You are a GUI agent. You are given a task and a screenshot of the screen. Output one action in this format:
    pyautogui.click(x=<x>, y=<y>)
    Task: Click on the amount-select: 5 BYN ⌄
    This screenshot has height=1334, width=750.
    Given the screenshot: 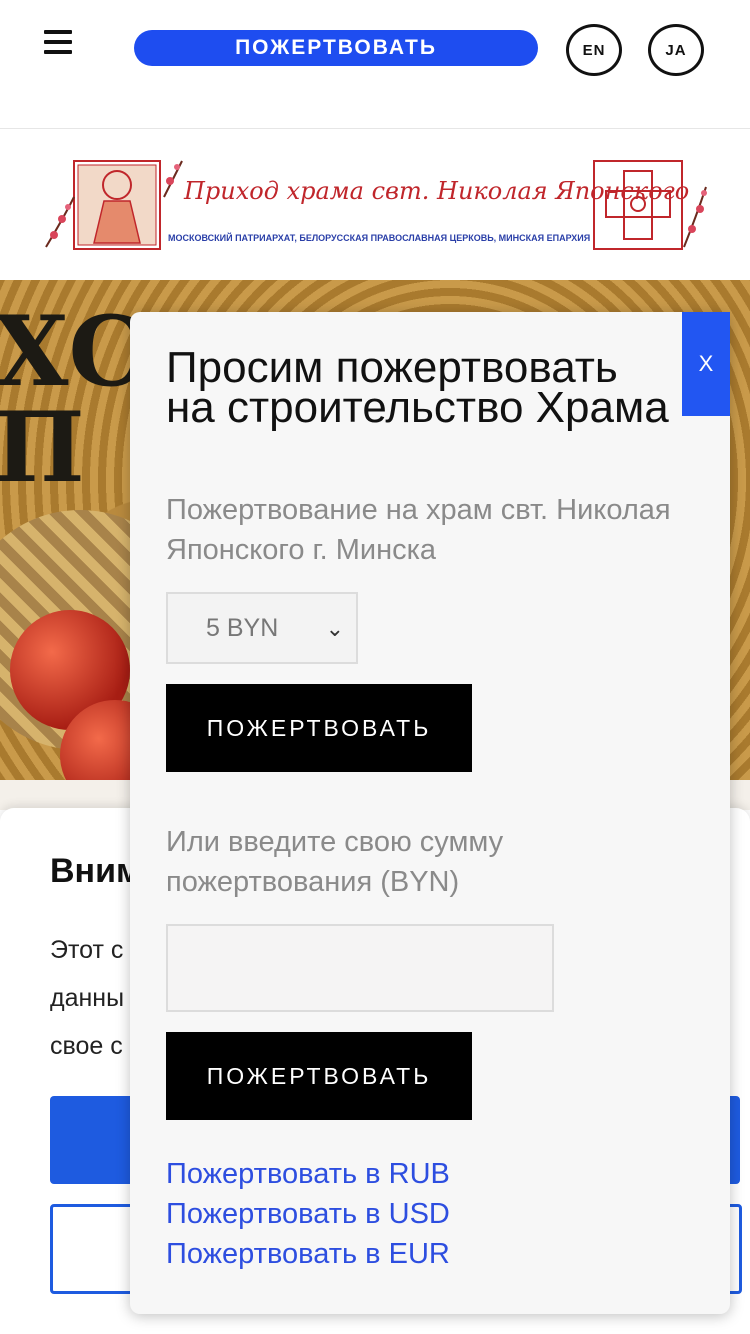 What is the action you would take?
    pyautogui.click(x=262, y=628)
    